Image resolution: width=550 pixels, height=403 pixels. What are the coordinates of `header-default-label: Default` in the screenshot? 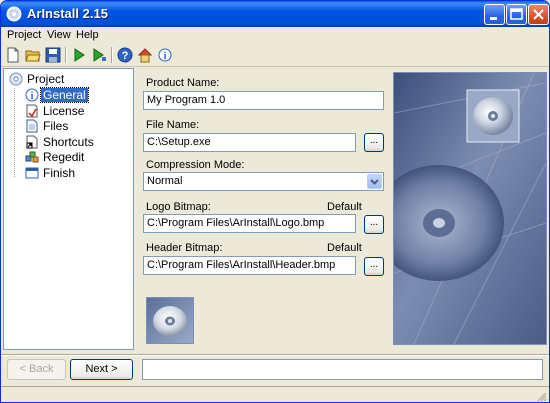 It's located at (344, 248).